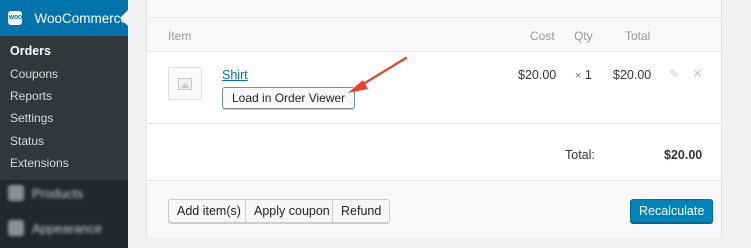 The image size is (751, 248). I want to click on qty-value: 1, so click(588, 75).